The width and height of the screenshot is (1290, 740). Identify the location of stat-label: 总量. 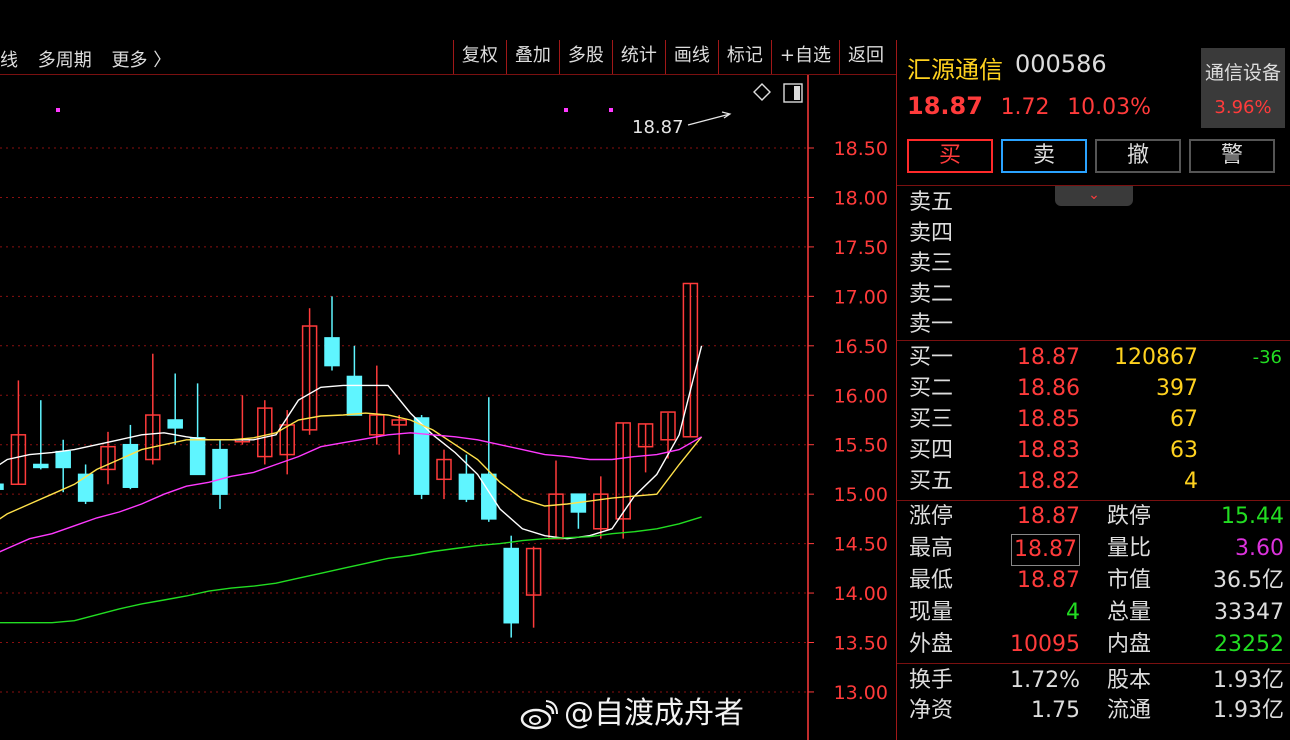
(1129, 612).